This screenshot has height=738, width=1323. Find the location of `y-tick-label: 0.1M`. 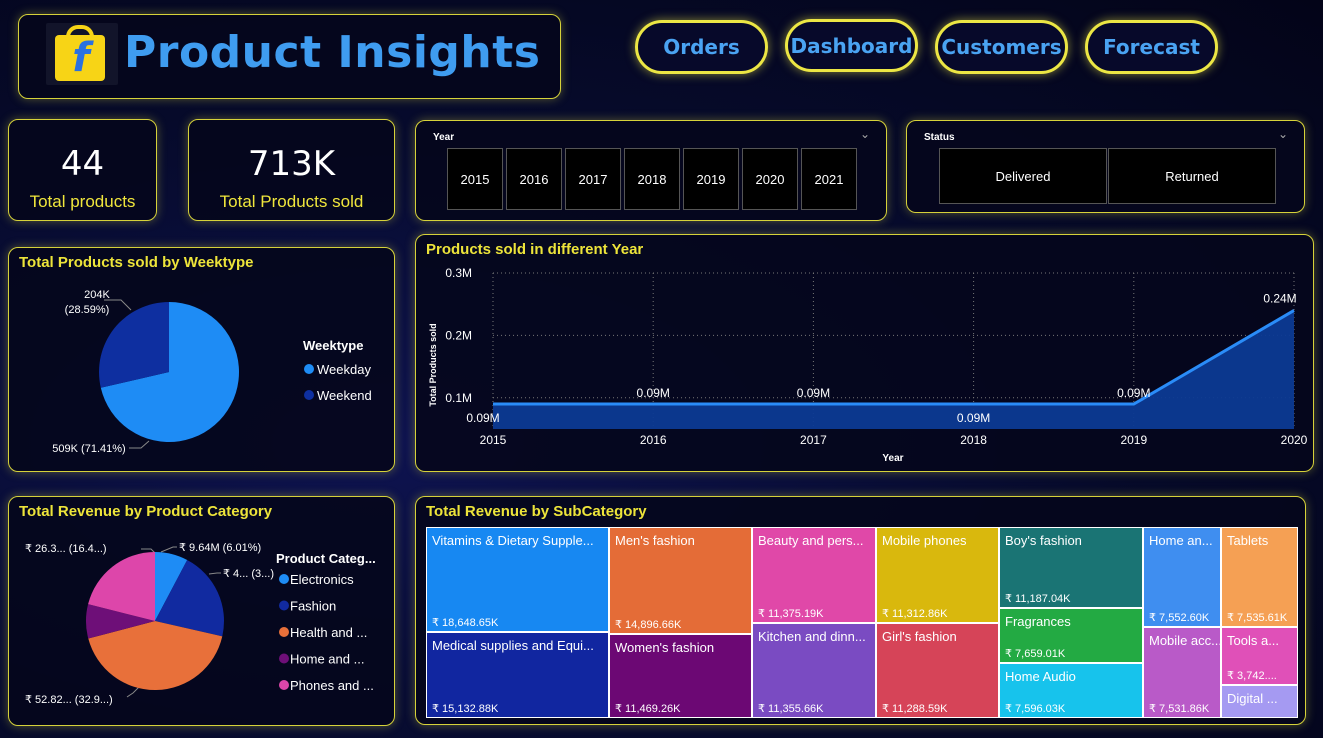

y-tick-label: 0.1M is located at coordinates (458, 398).